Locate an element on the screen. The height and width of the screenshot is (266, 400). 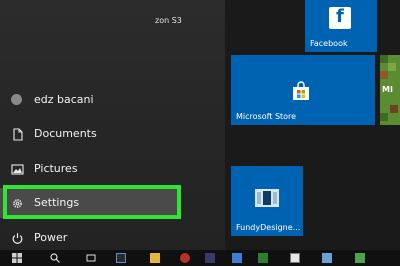
microsoft-store-tile-label: Microsoft Store is located at coordinates (266, 116).